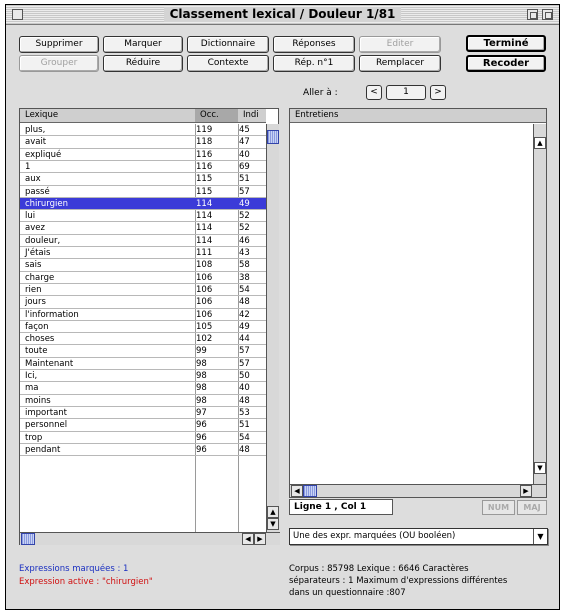 The image size is (566, 615). I want to click on reponses-button: Réponses, so click(314, 44).